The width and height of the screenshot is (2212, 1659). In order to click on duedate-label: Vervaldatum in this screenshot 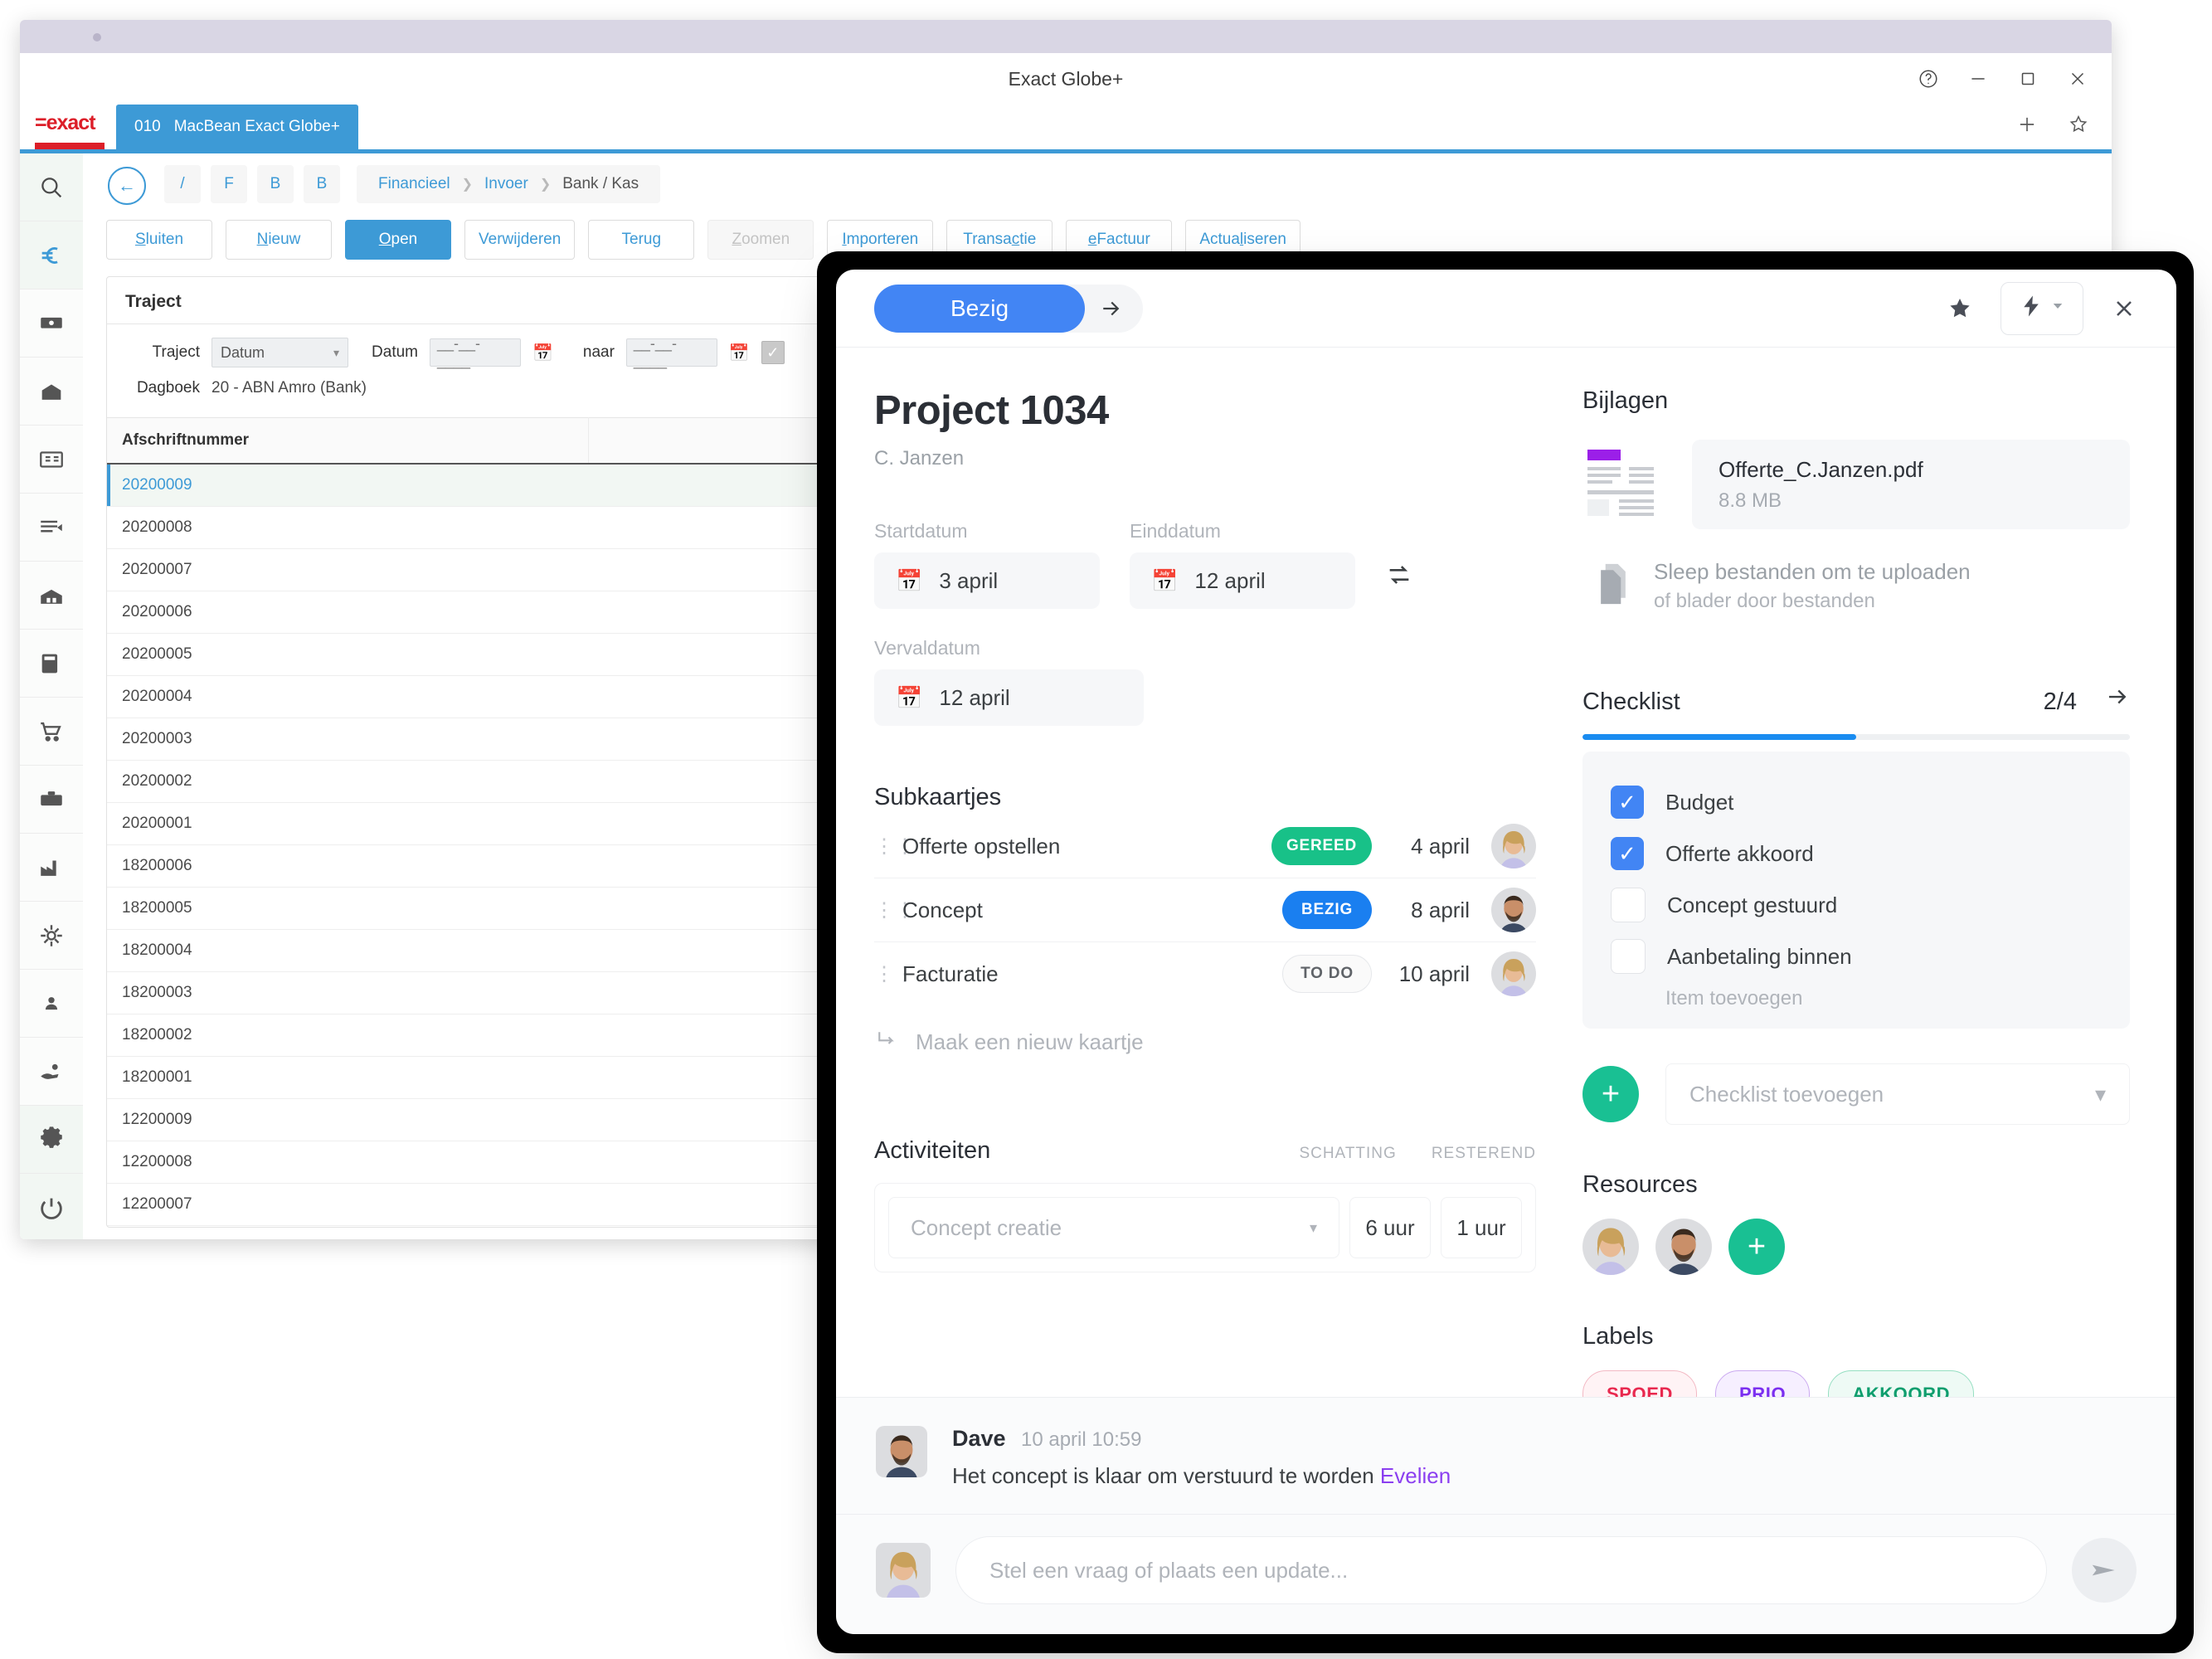, I will do `click(927, 648)`.